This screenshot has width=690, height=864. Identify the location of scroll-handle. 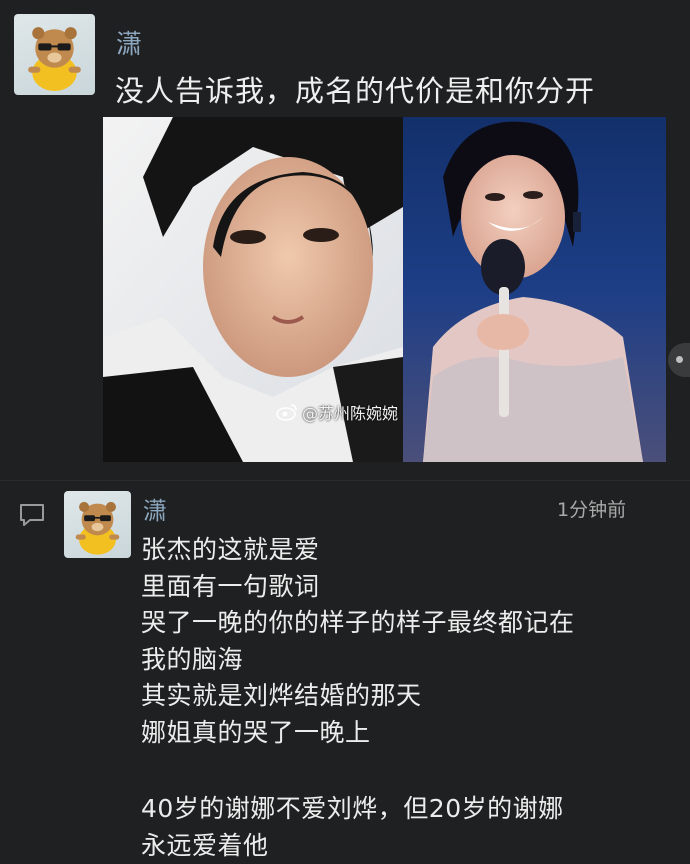
(679, 360).